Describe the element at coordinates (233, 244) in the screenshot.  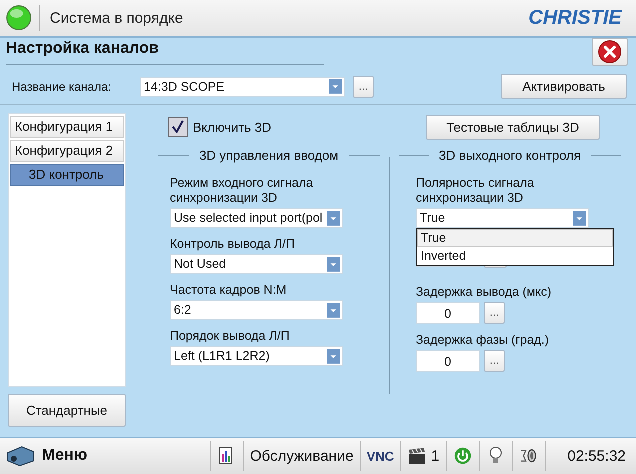
I see `field-label: Контроль вывода Л/П` at that location.